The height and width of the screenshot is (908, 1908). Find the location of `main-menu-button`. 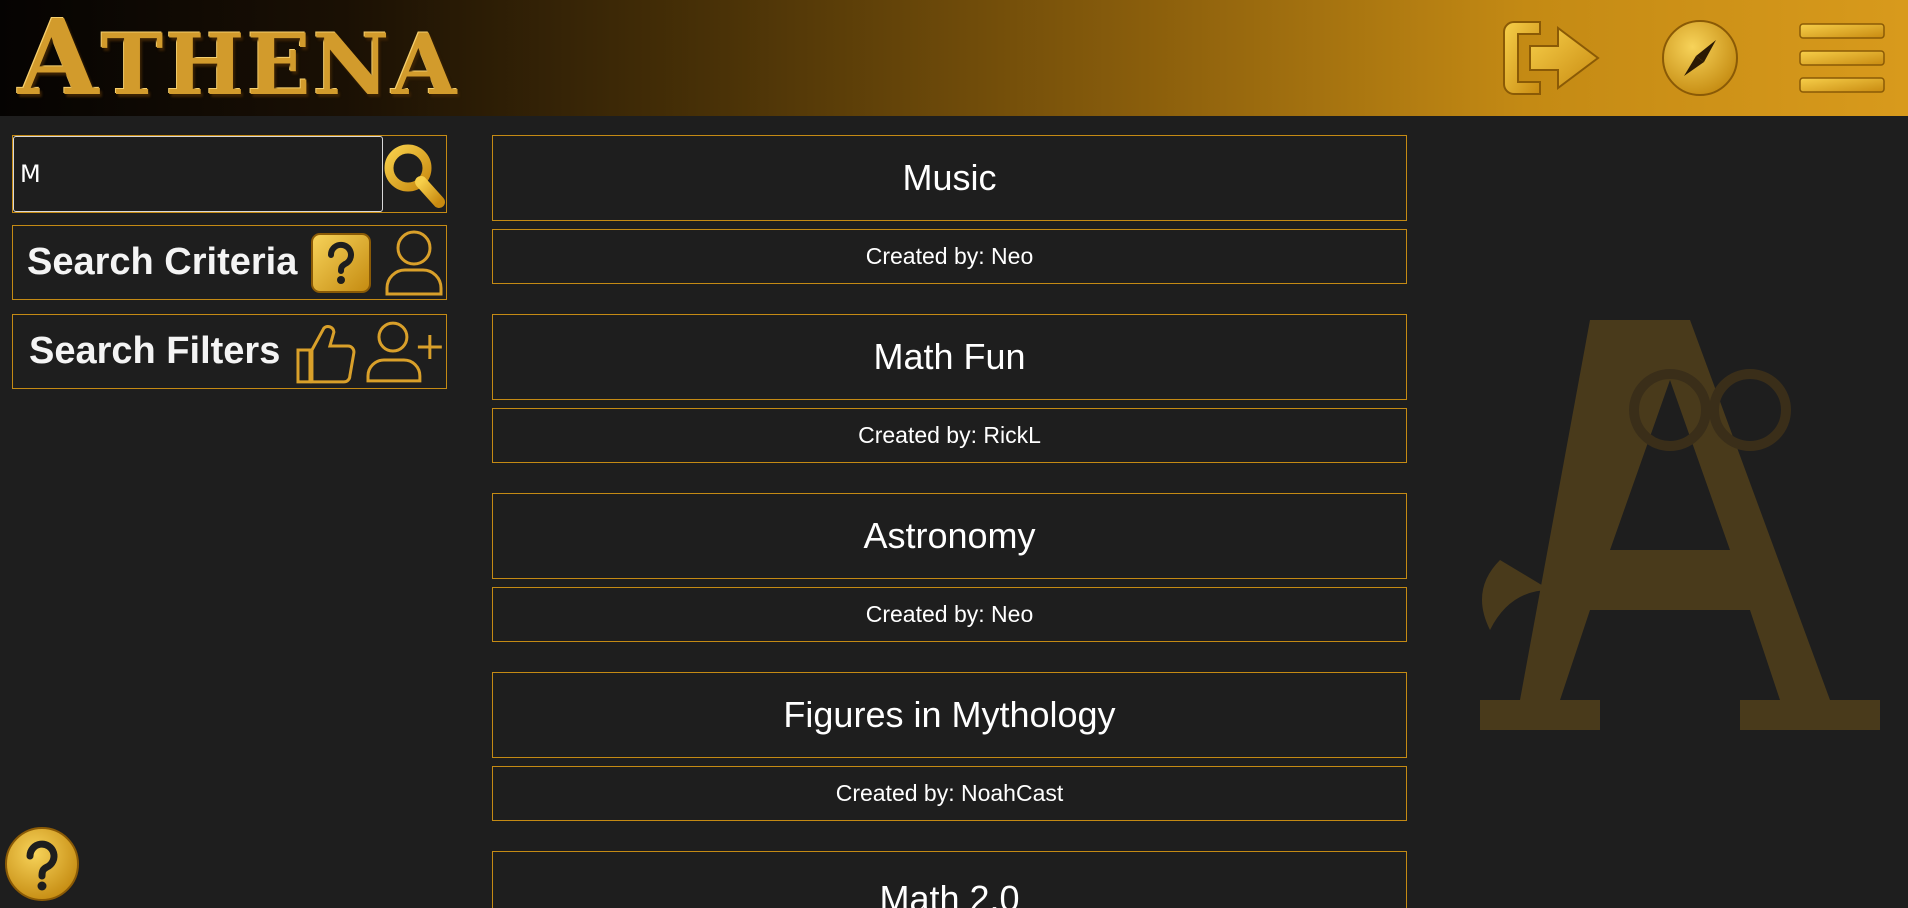

main-menu-button is located at coordinates (1842, 58).